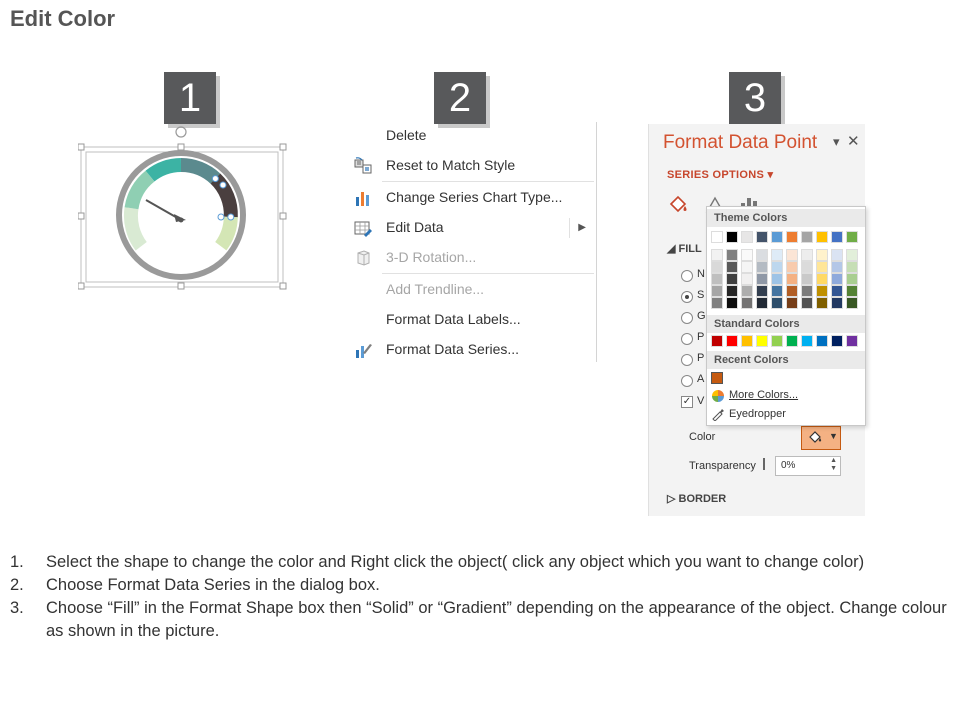 The height and width of the screenshot is (720, 960). What do you see at coordinates (853, 141) in the screenshot?
I see `close-icon: ✕` at bounding box center [853, 141].